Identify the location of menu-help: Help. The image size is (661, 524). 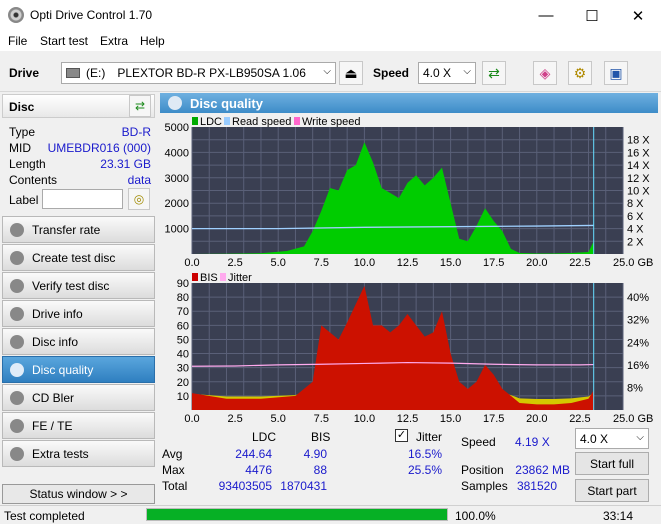
(152, 41).